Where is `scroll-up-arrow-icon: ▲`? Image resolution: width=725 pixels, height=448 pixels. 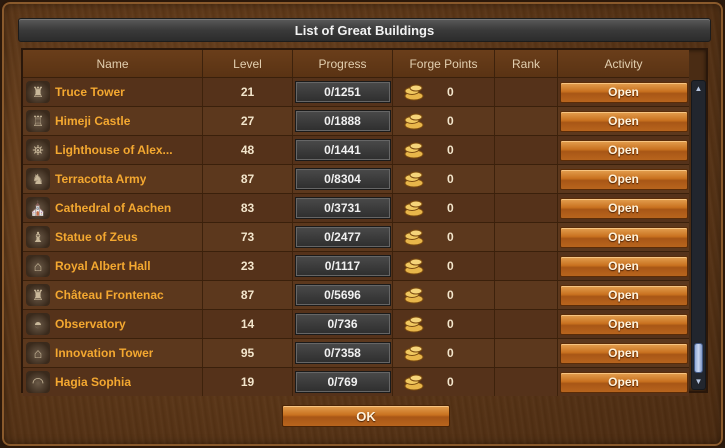
scroll-up-arrow-icon: ▲ is located at coordinates (698, 88).